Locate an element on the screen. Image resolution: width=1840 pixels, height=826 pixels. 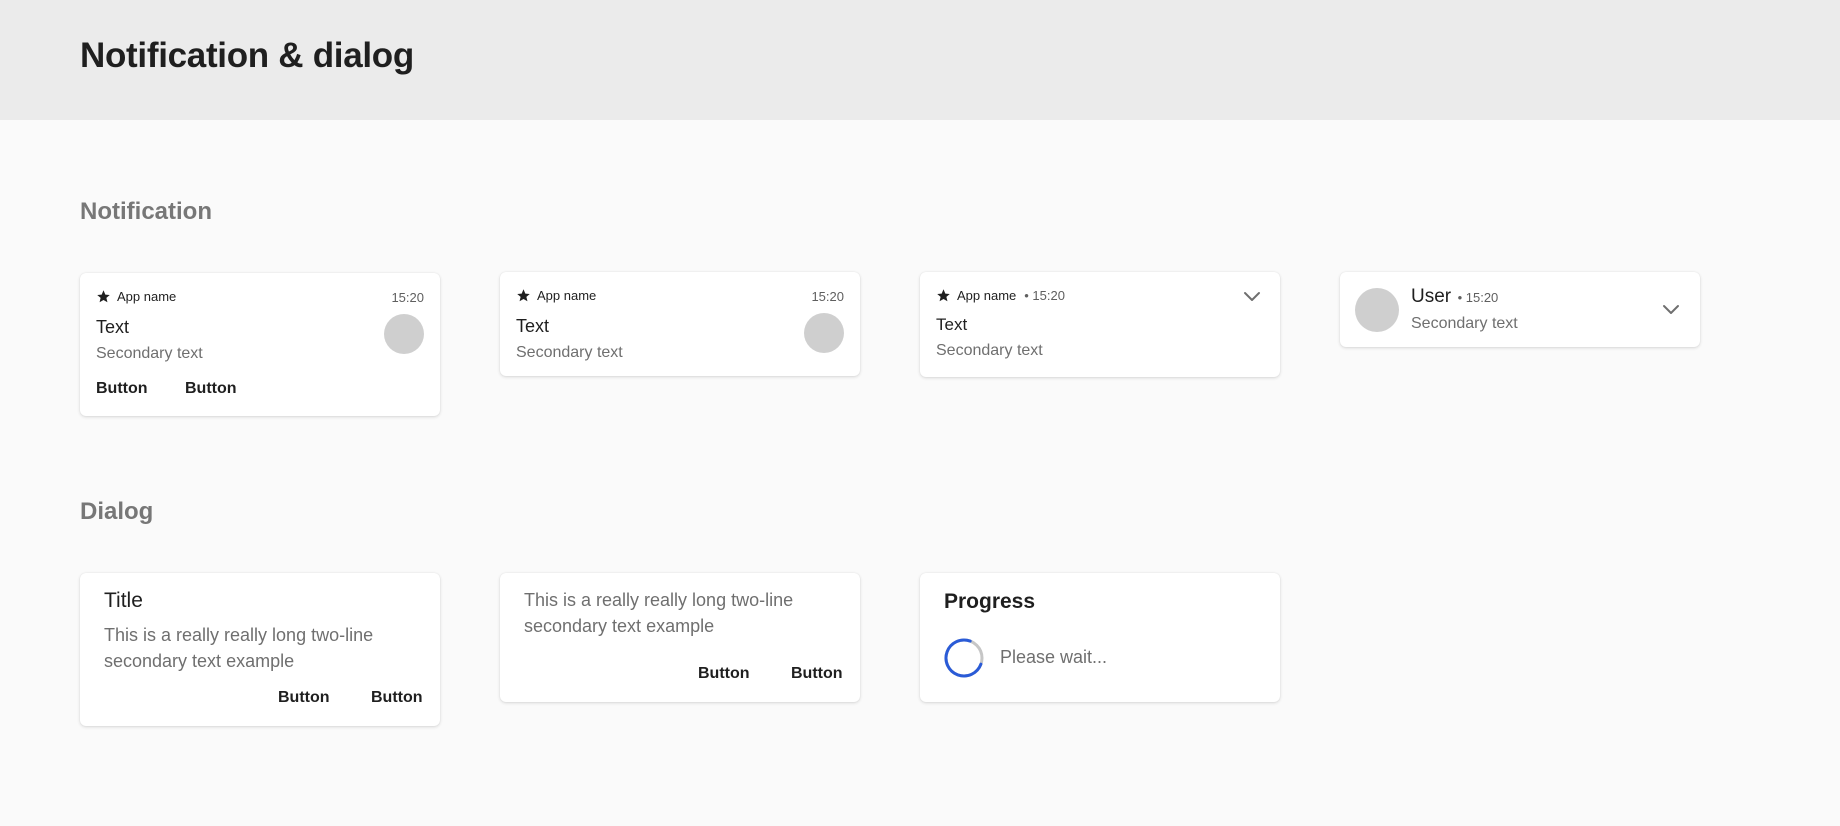
notification-action-button-1: Button is located at coordinates (122, 389).